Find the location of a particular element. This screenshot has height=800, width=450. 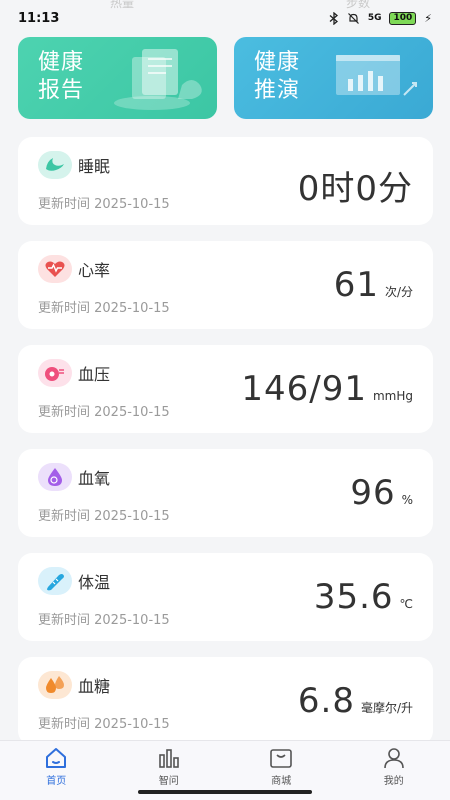

glucose-drop-icon is located at coordinates (55, 684).